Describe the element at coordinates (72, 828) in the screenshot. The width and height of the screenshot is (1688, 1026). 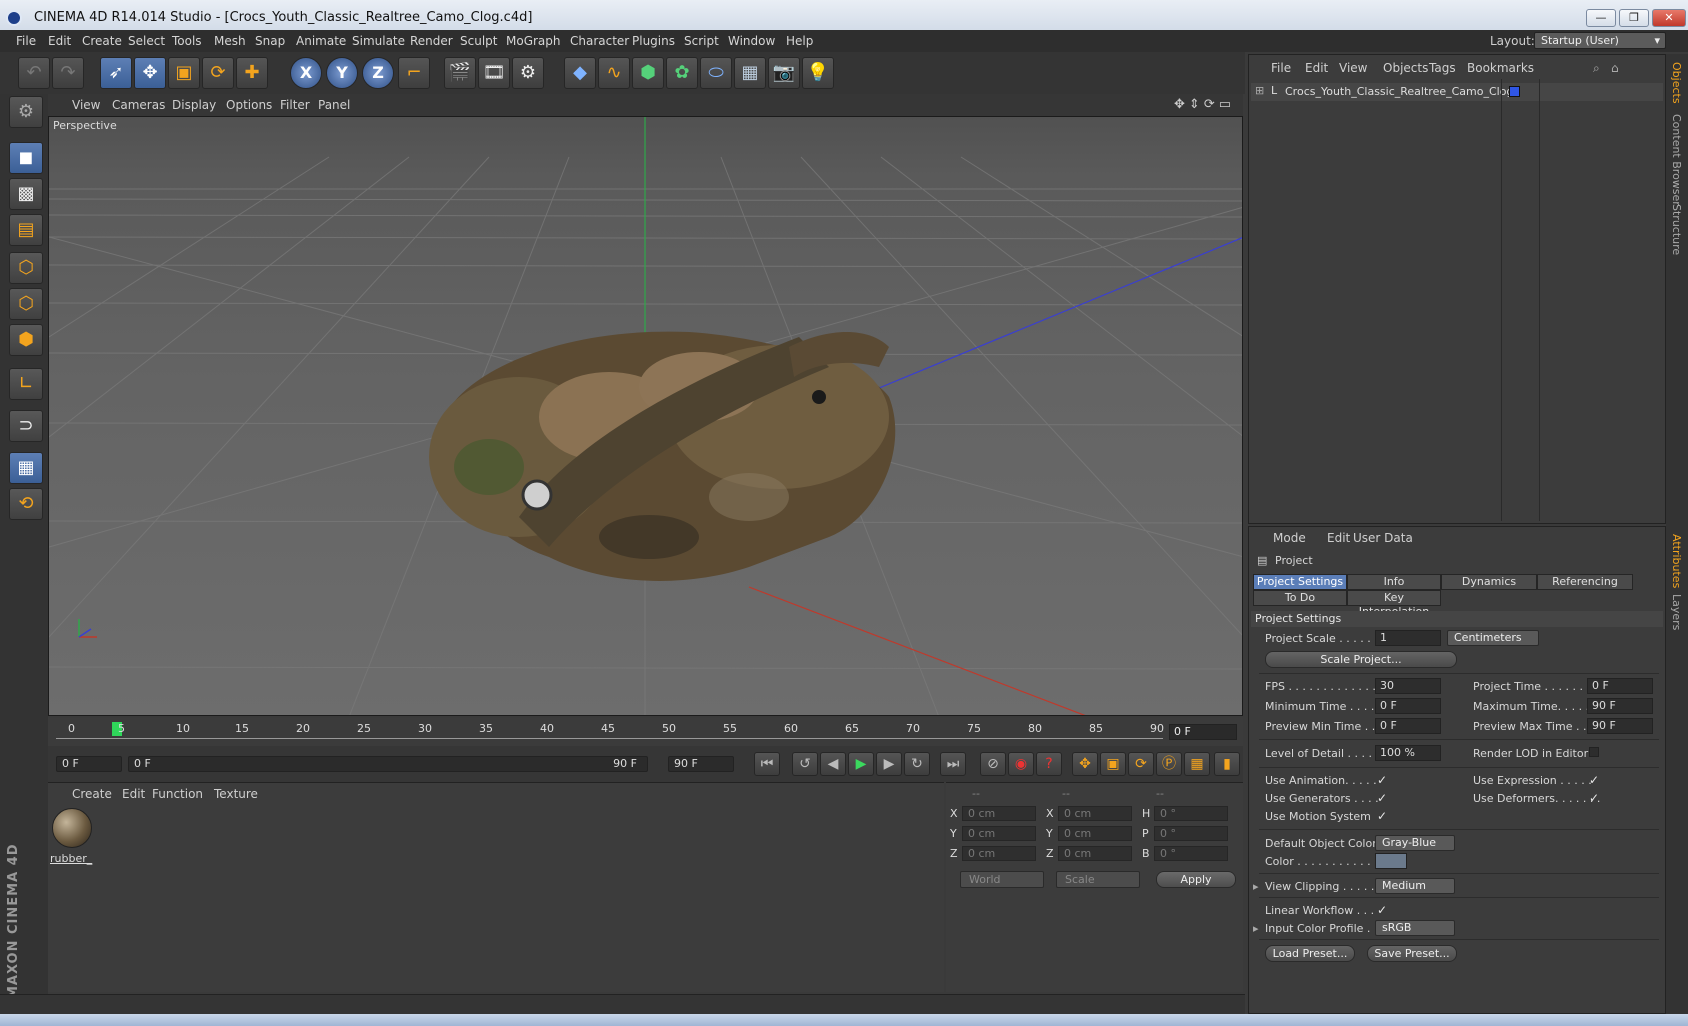
I see `material-preview-ball` at that location.